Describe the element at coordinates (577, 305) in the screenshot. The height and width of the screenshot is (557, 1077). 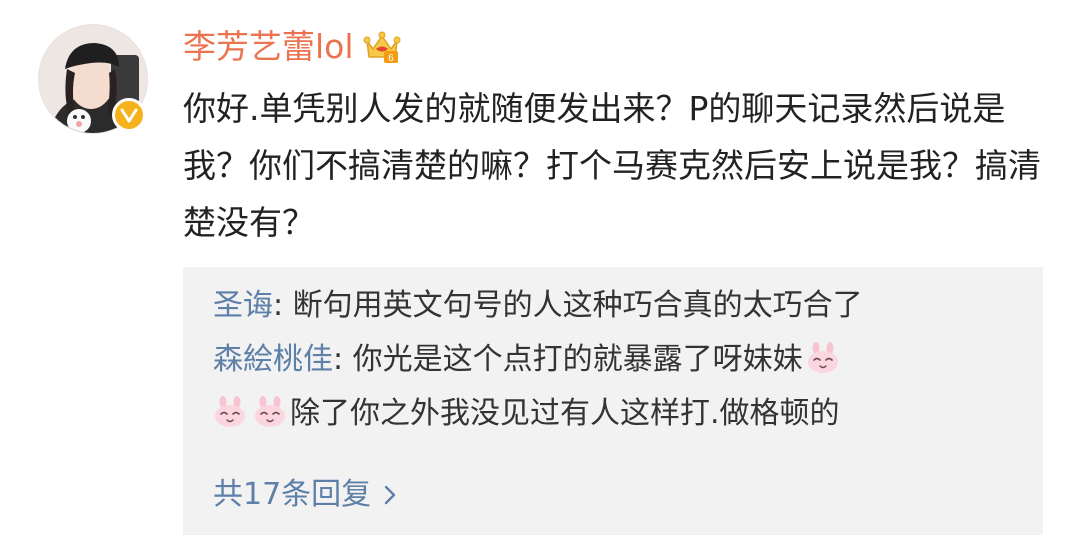
I see `reply-text: 断句用英文句号的人这种巧合真的太巧合了` at that location.